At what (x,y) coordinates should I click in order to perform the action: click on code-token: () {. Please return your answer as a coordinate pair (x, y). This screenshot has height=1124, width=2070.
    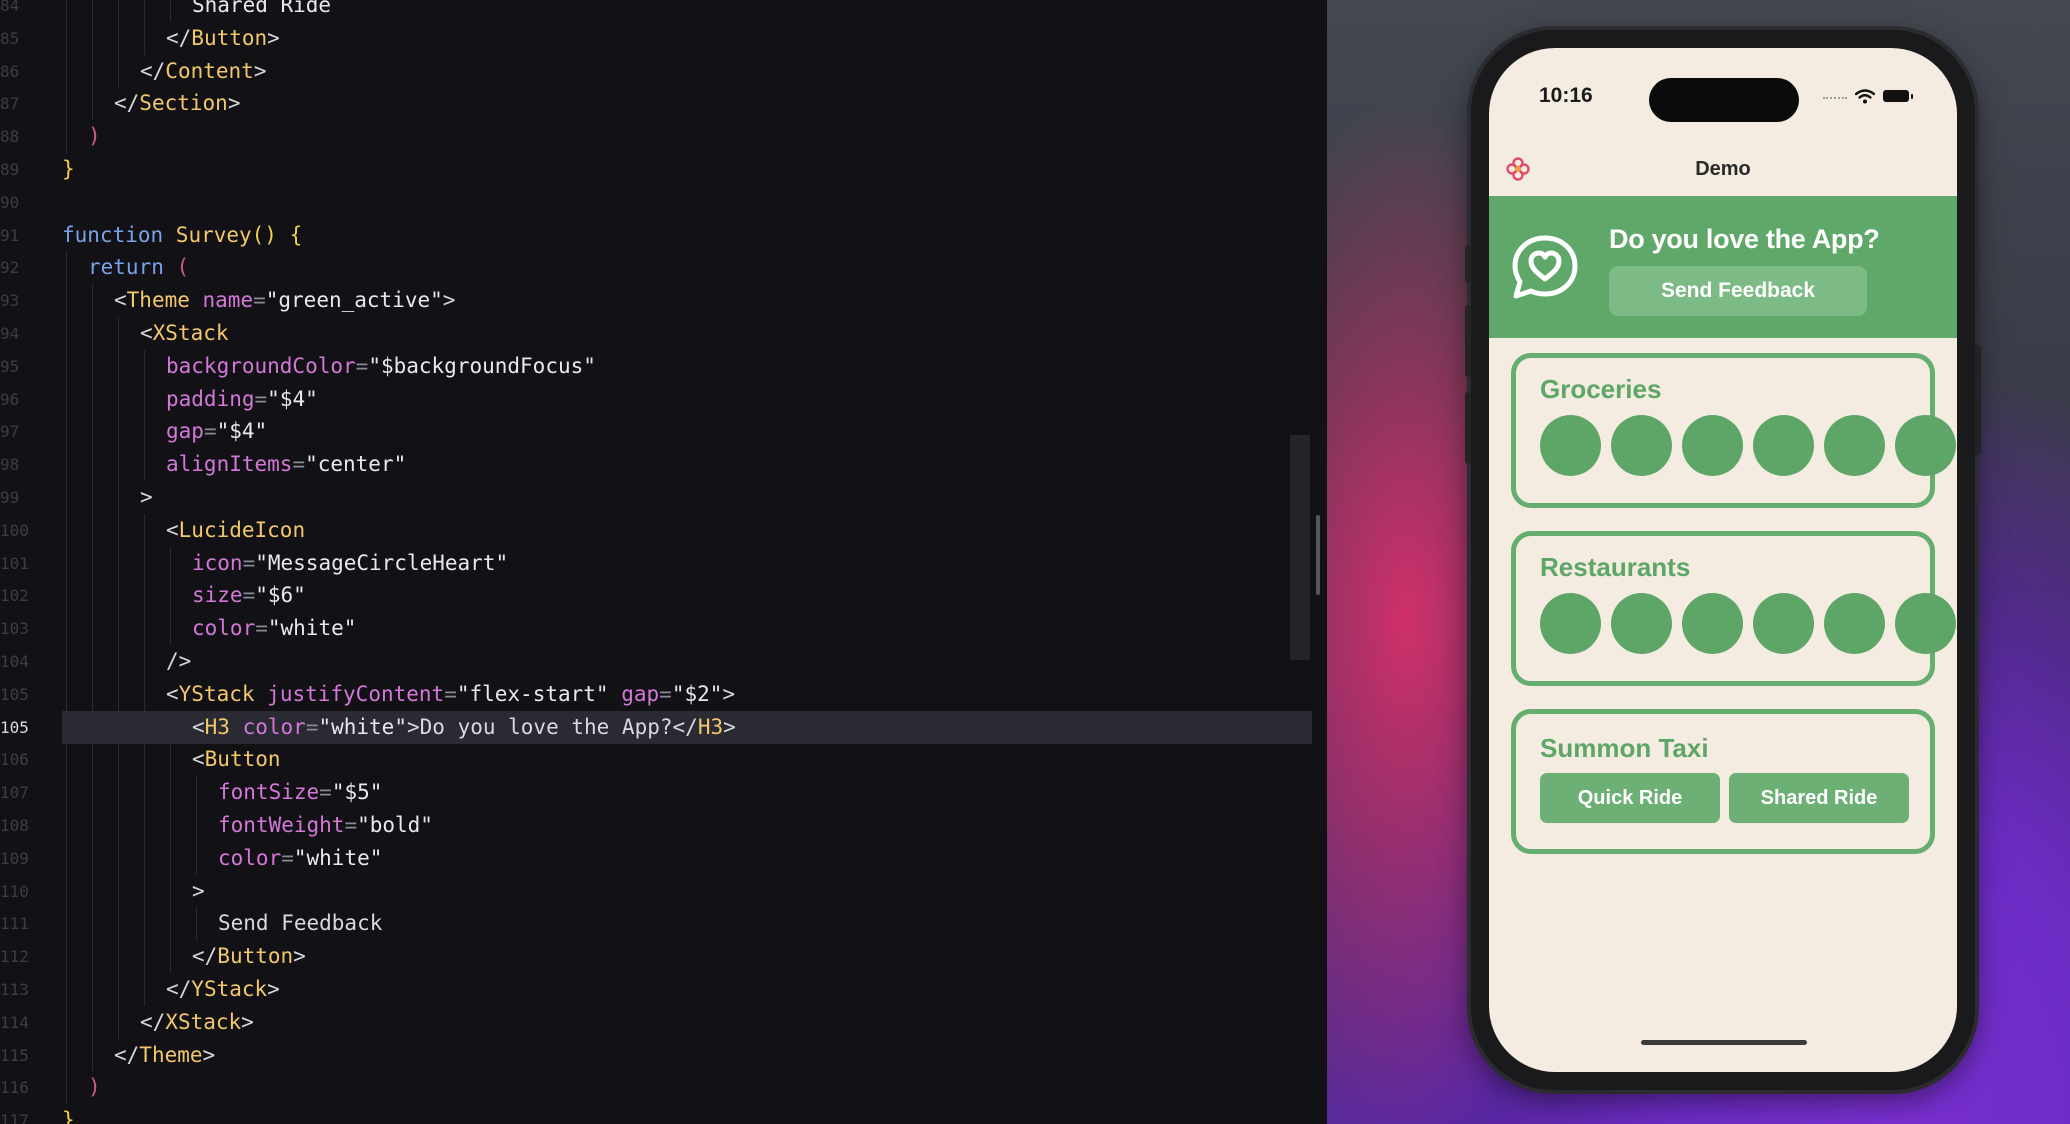
    Looking at the image, I should click on (277, 234).